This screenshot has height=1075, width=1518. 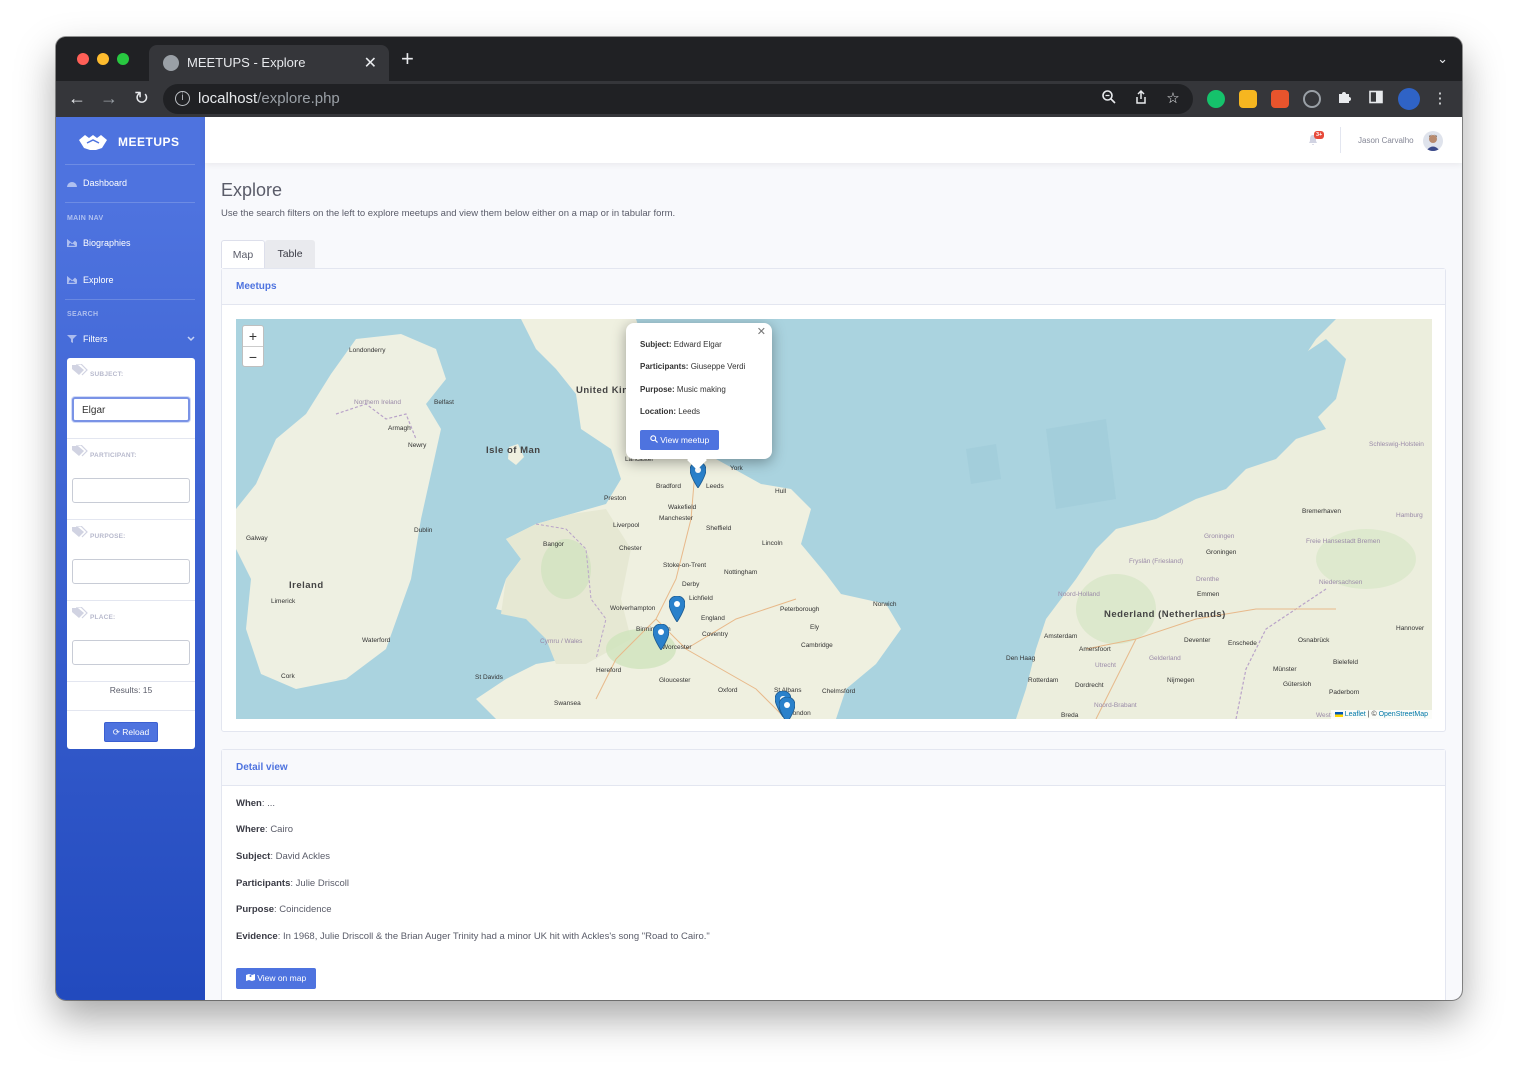 I want to click on map-label: Münster, so click(x=1285, y=669).